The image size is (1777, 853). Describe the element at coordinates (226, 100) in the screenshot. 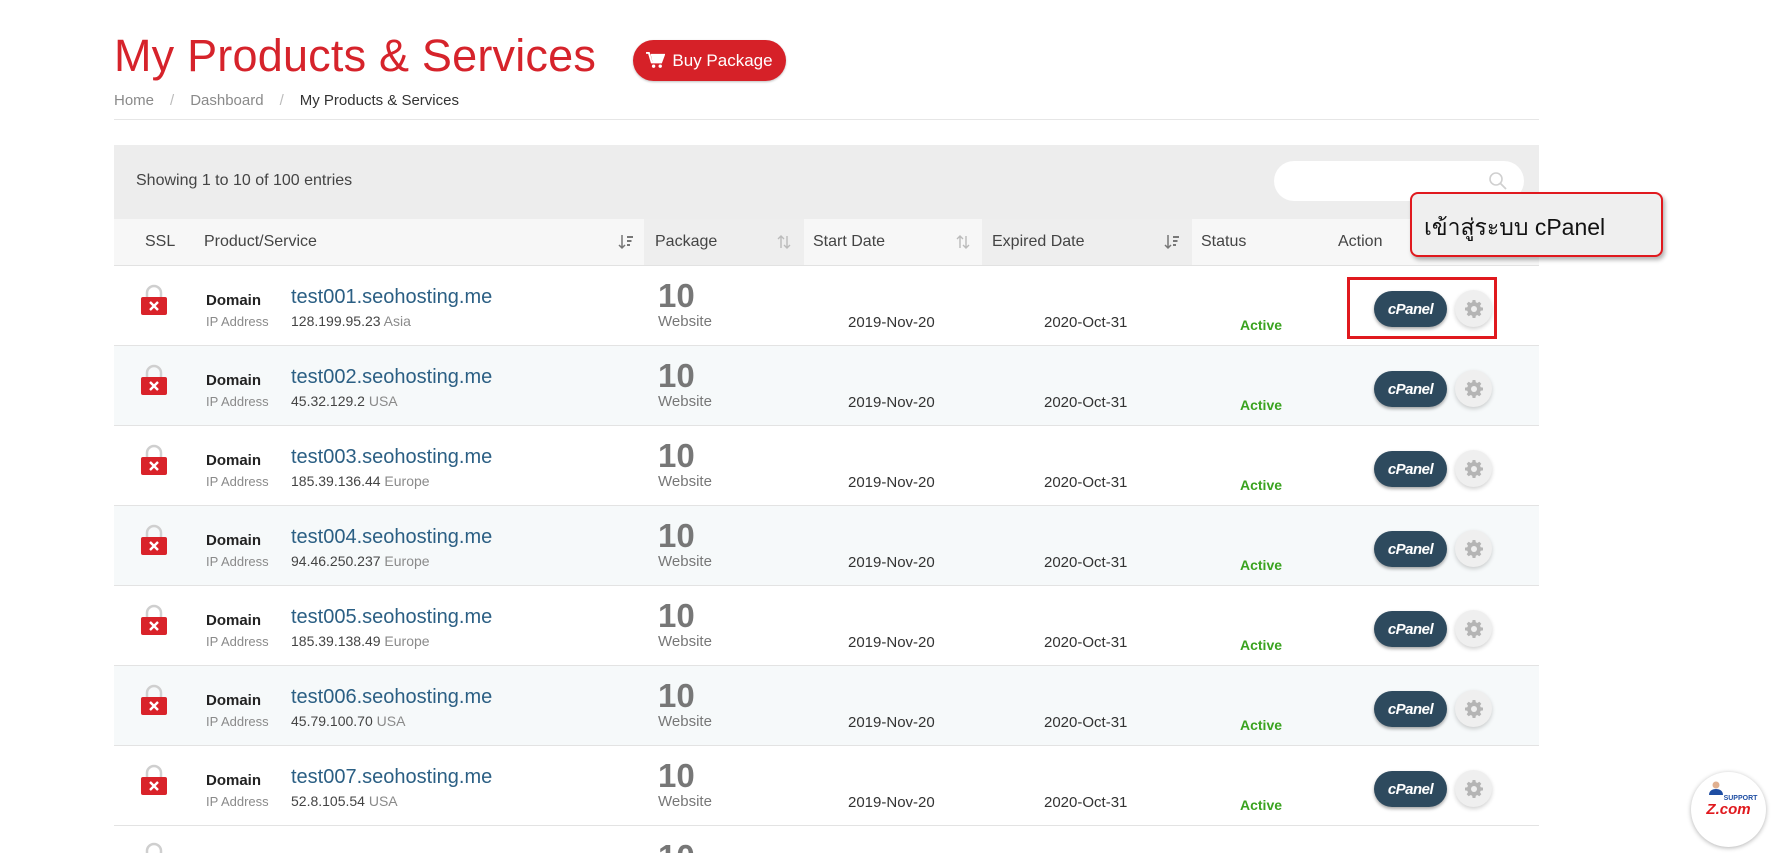

I see `breadcrumb-dashboard: Dashboard` at that location.